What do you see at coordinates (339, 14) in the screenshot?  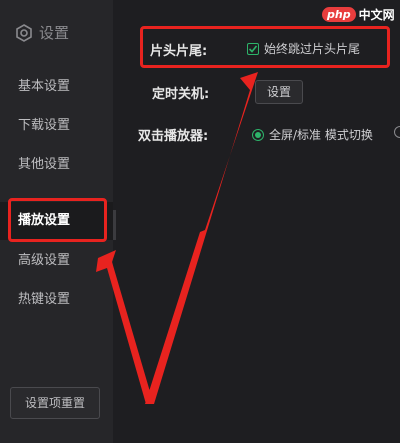 I see `watermark-logo: php` at bounding box center [339, 14].